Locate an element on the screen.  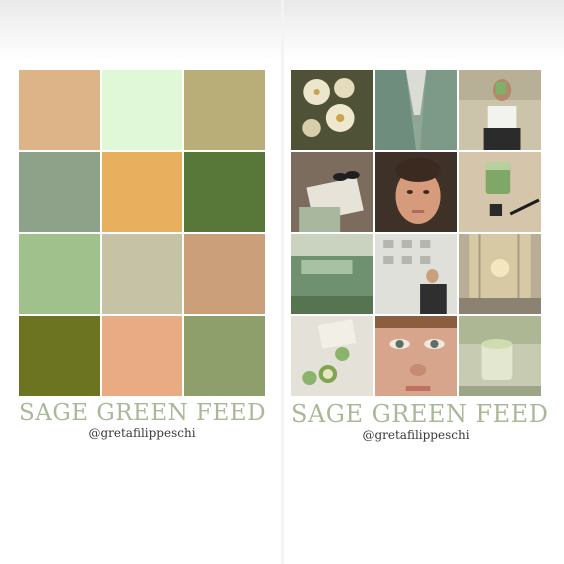
photo-flowers is located at coordinates (332, 110).